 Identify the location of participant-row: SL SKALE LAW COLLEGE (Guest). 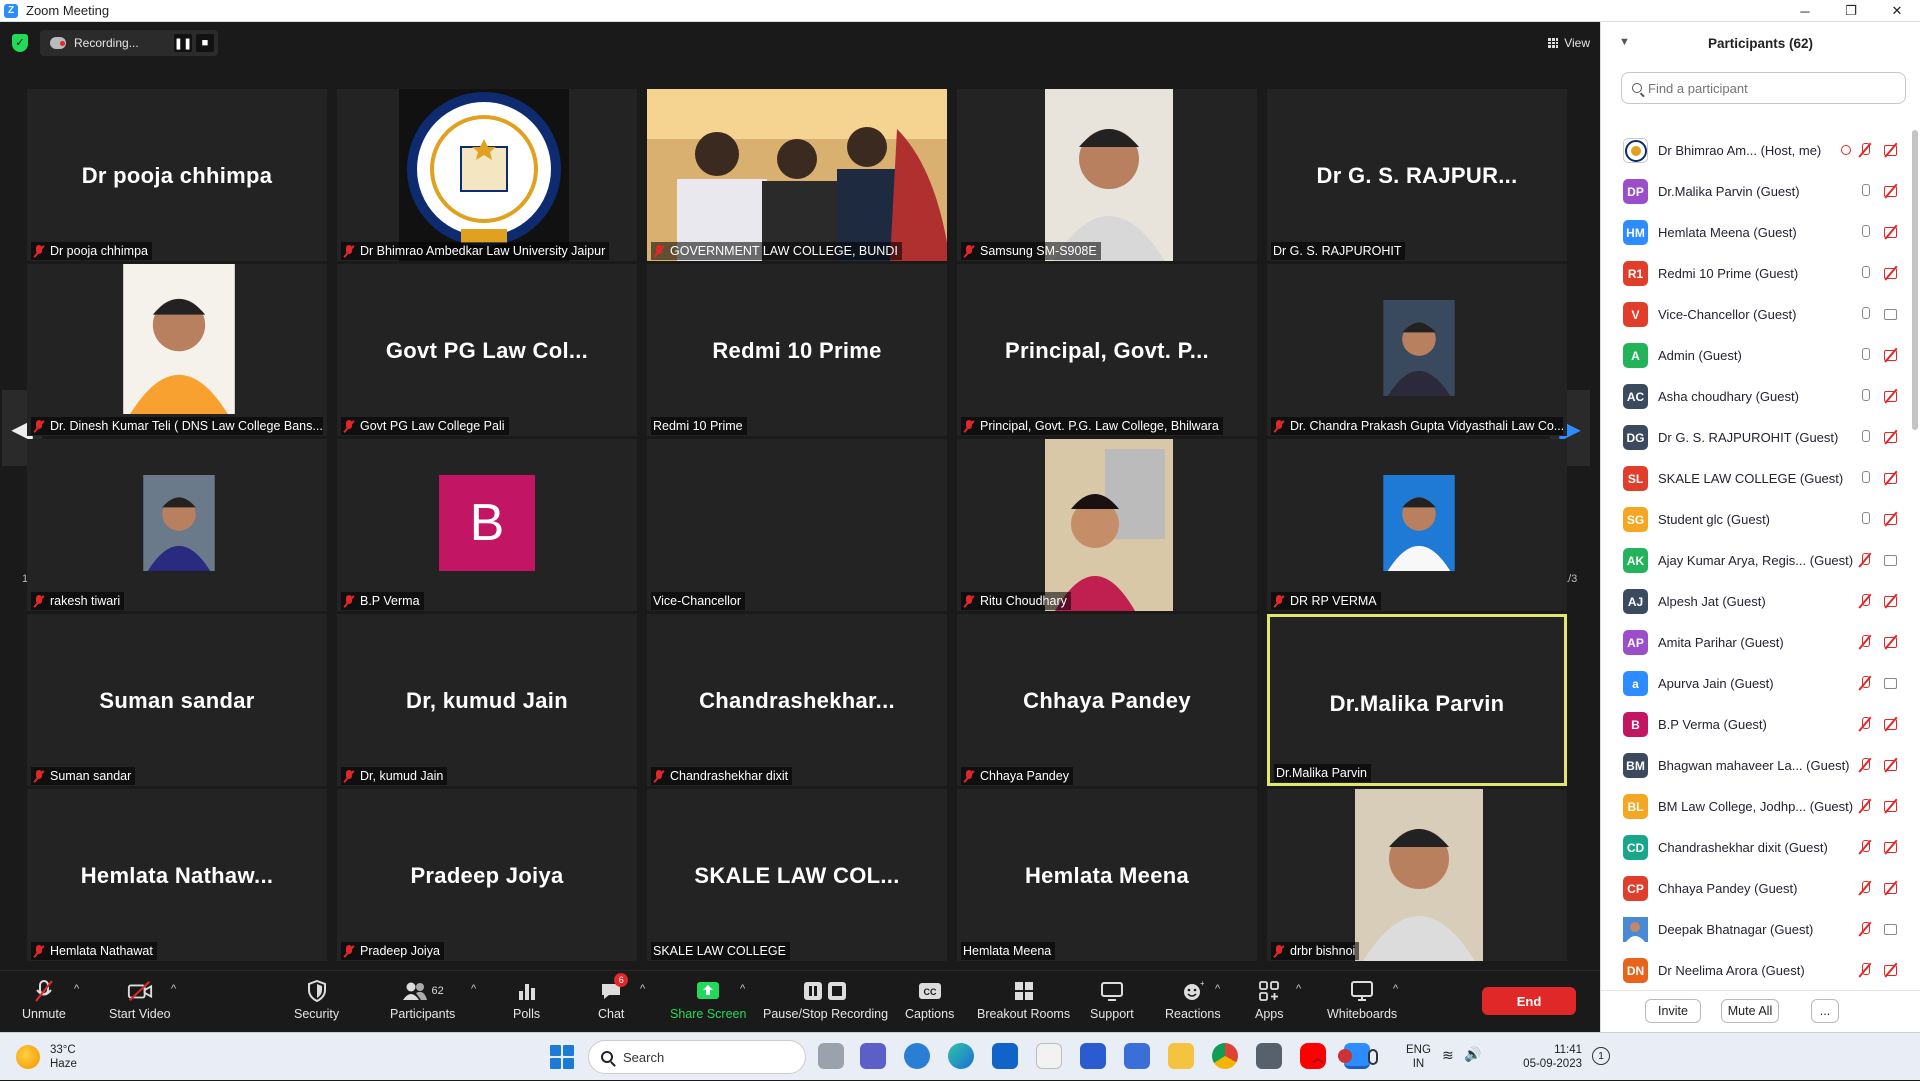
(1757, 478).